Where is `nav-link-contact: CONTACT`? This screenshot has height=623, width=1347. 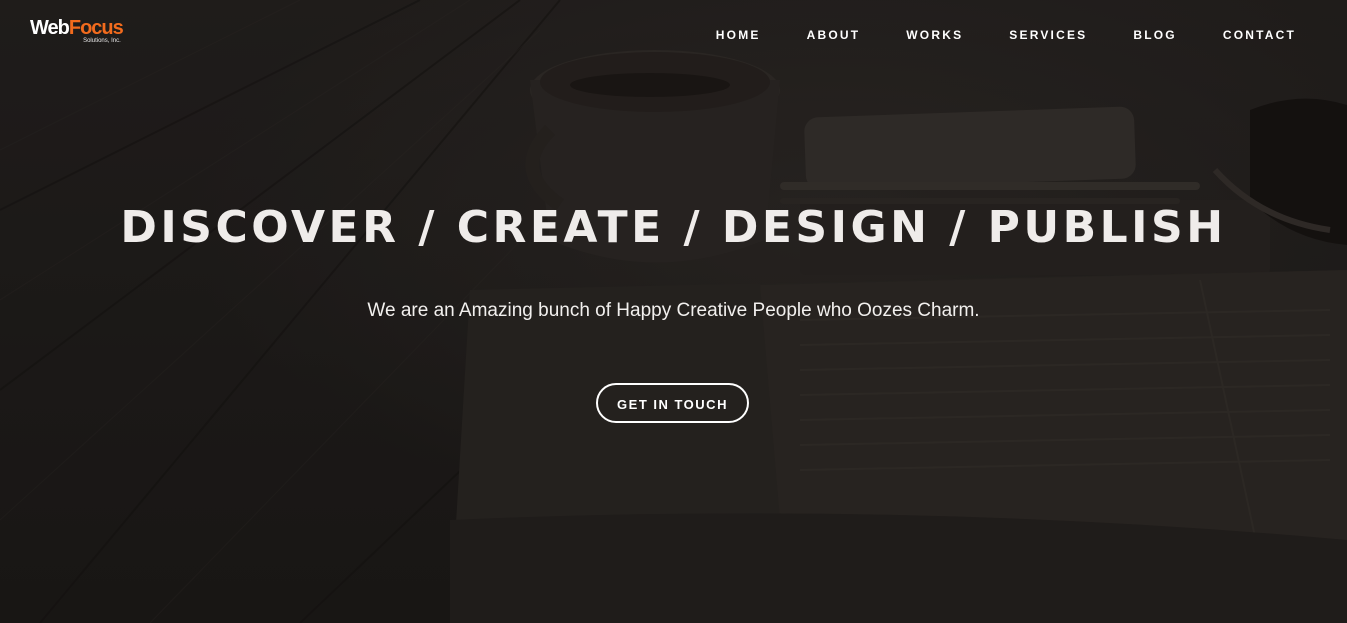
nav-link-contact: CONTACT is located at coordinates (1259, 35).